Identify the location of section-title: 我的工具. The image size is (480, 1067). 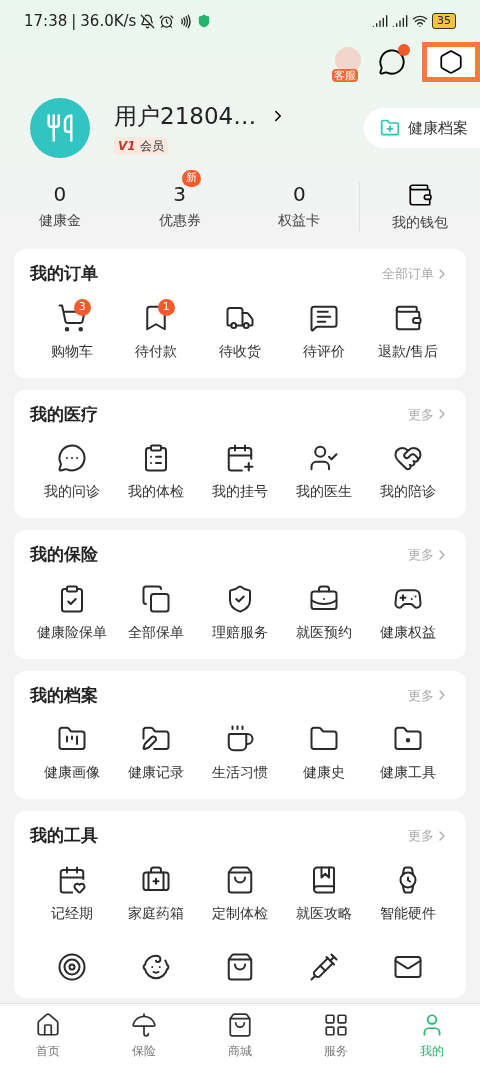
(64, 835).